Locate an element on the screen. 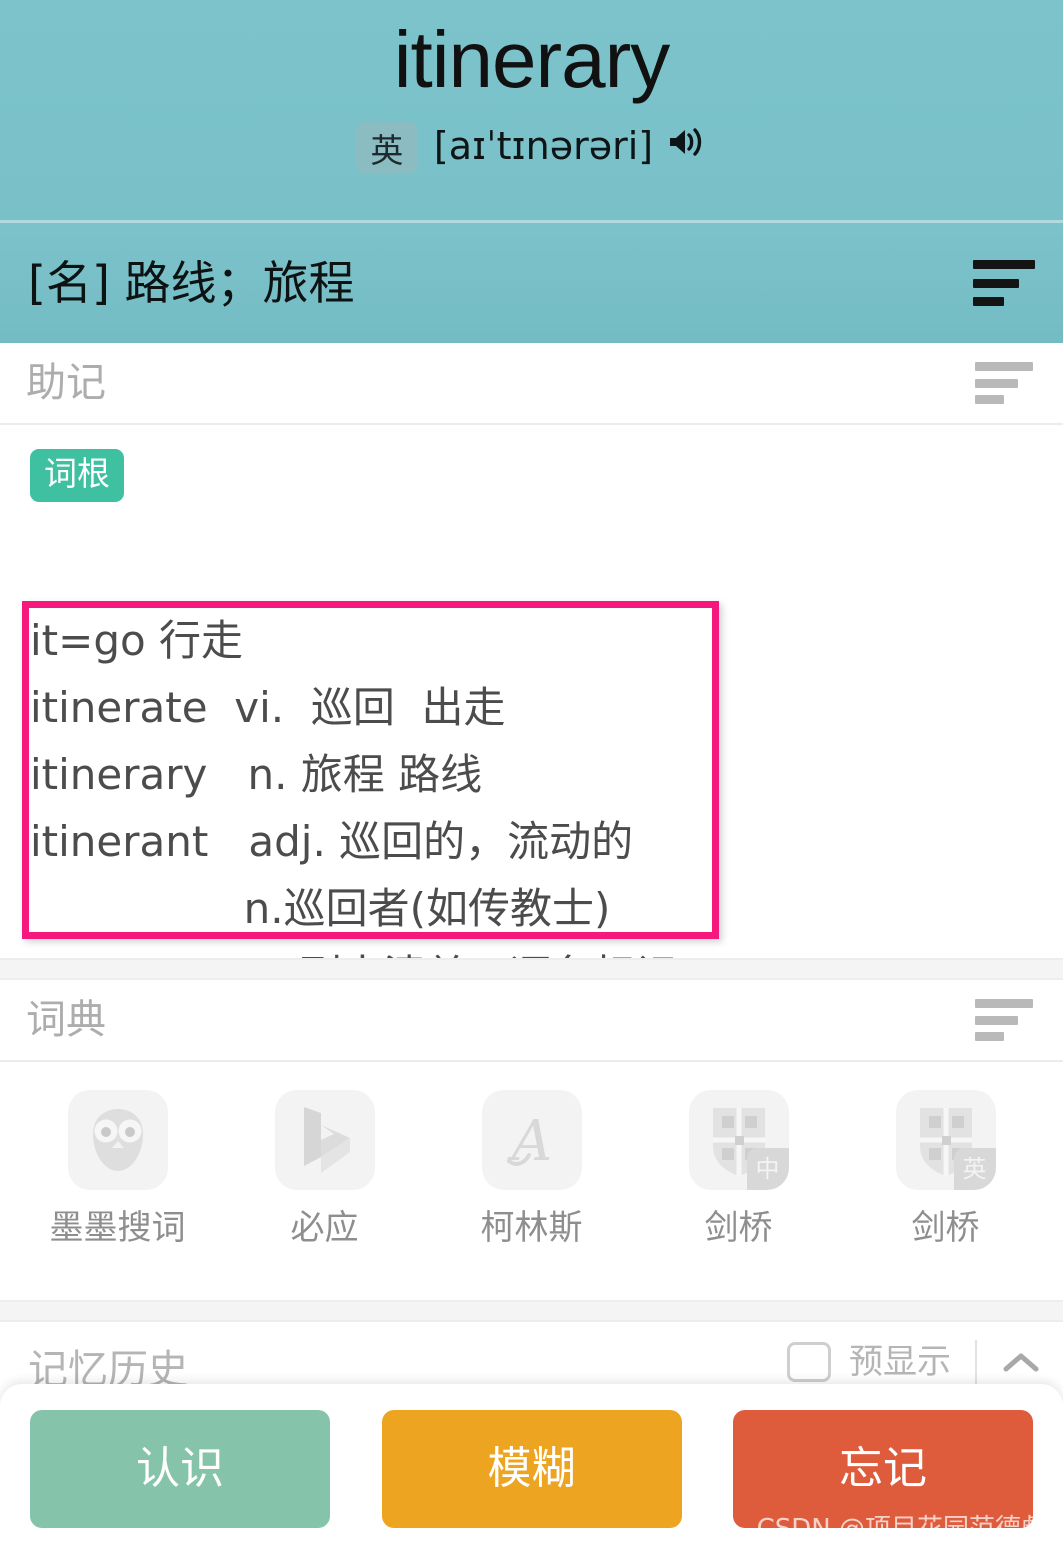  dictionary-item-collins: A 柯林斯 is located at coordinates (531, 1169).